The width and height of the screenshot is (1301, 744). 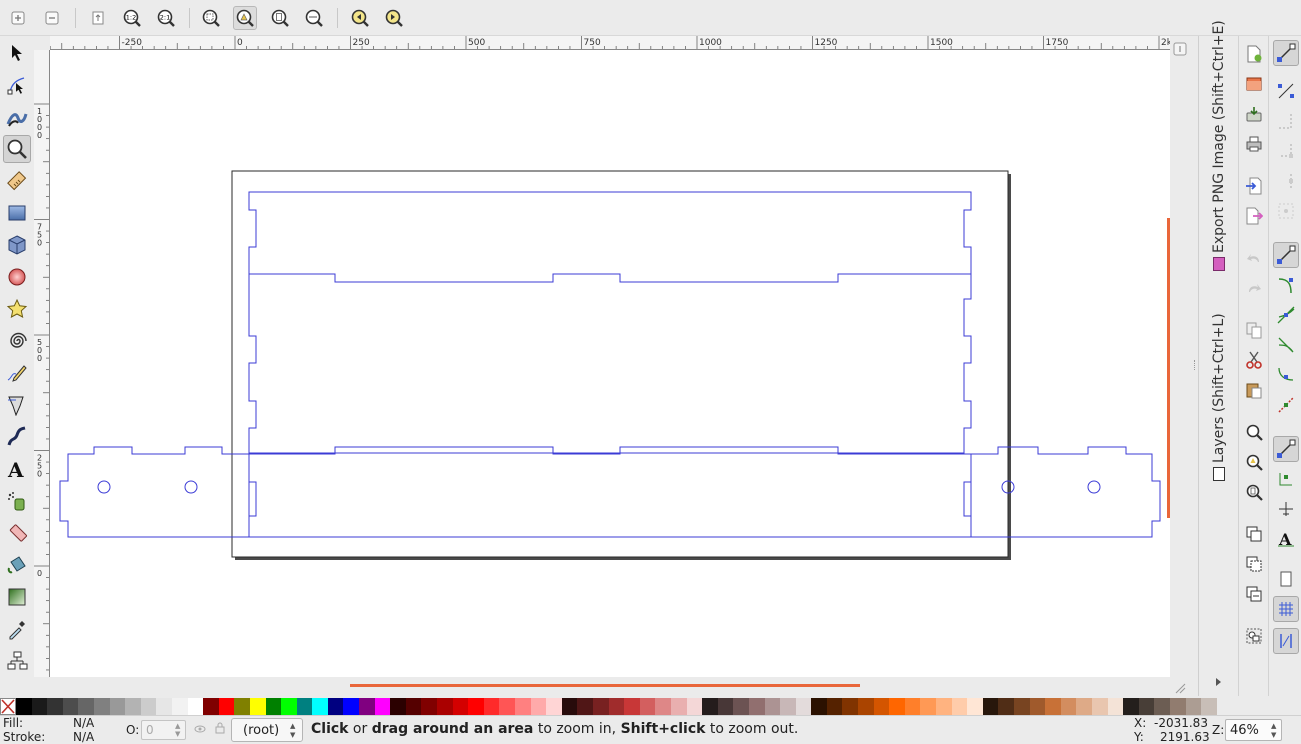 What do you see at coordinates (17, 533) in the screenshot?
I see `eraser-tool-icon` at bounding box center [17, 533].